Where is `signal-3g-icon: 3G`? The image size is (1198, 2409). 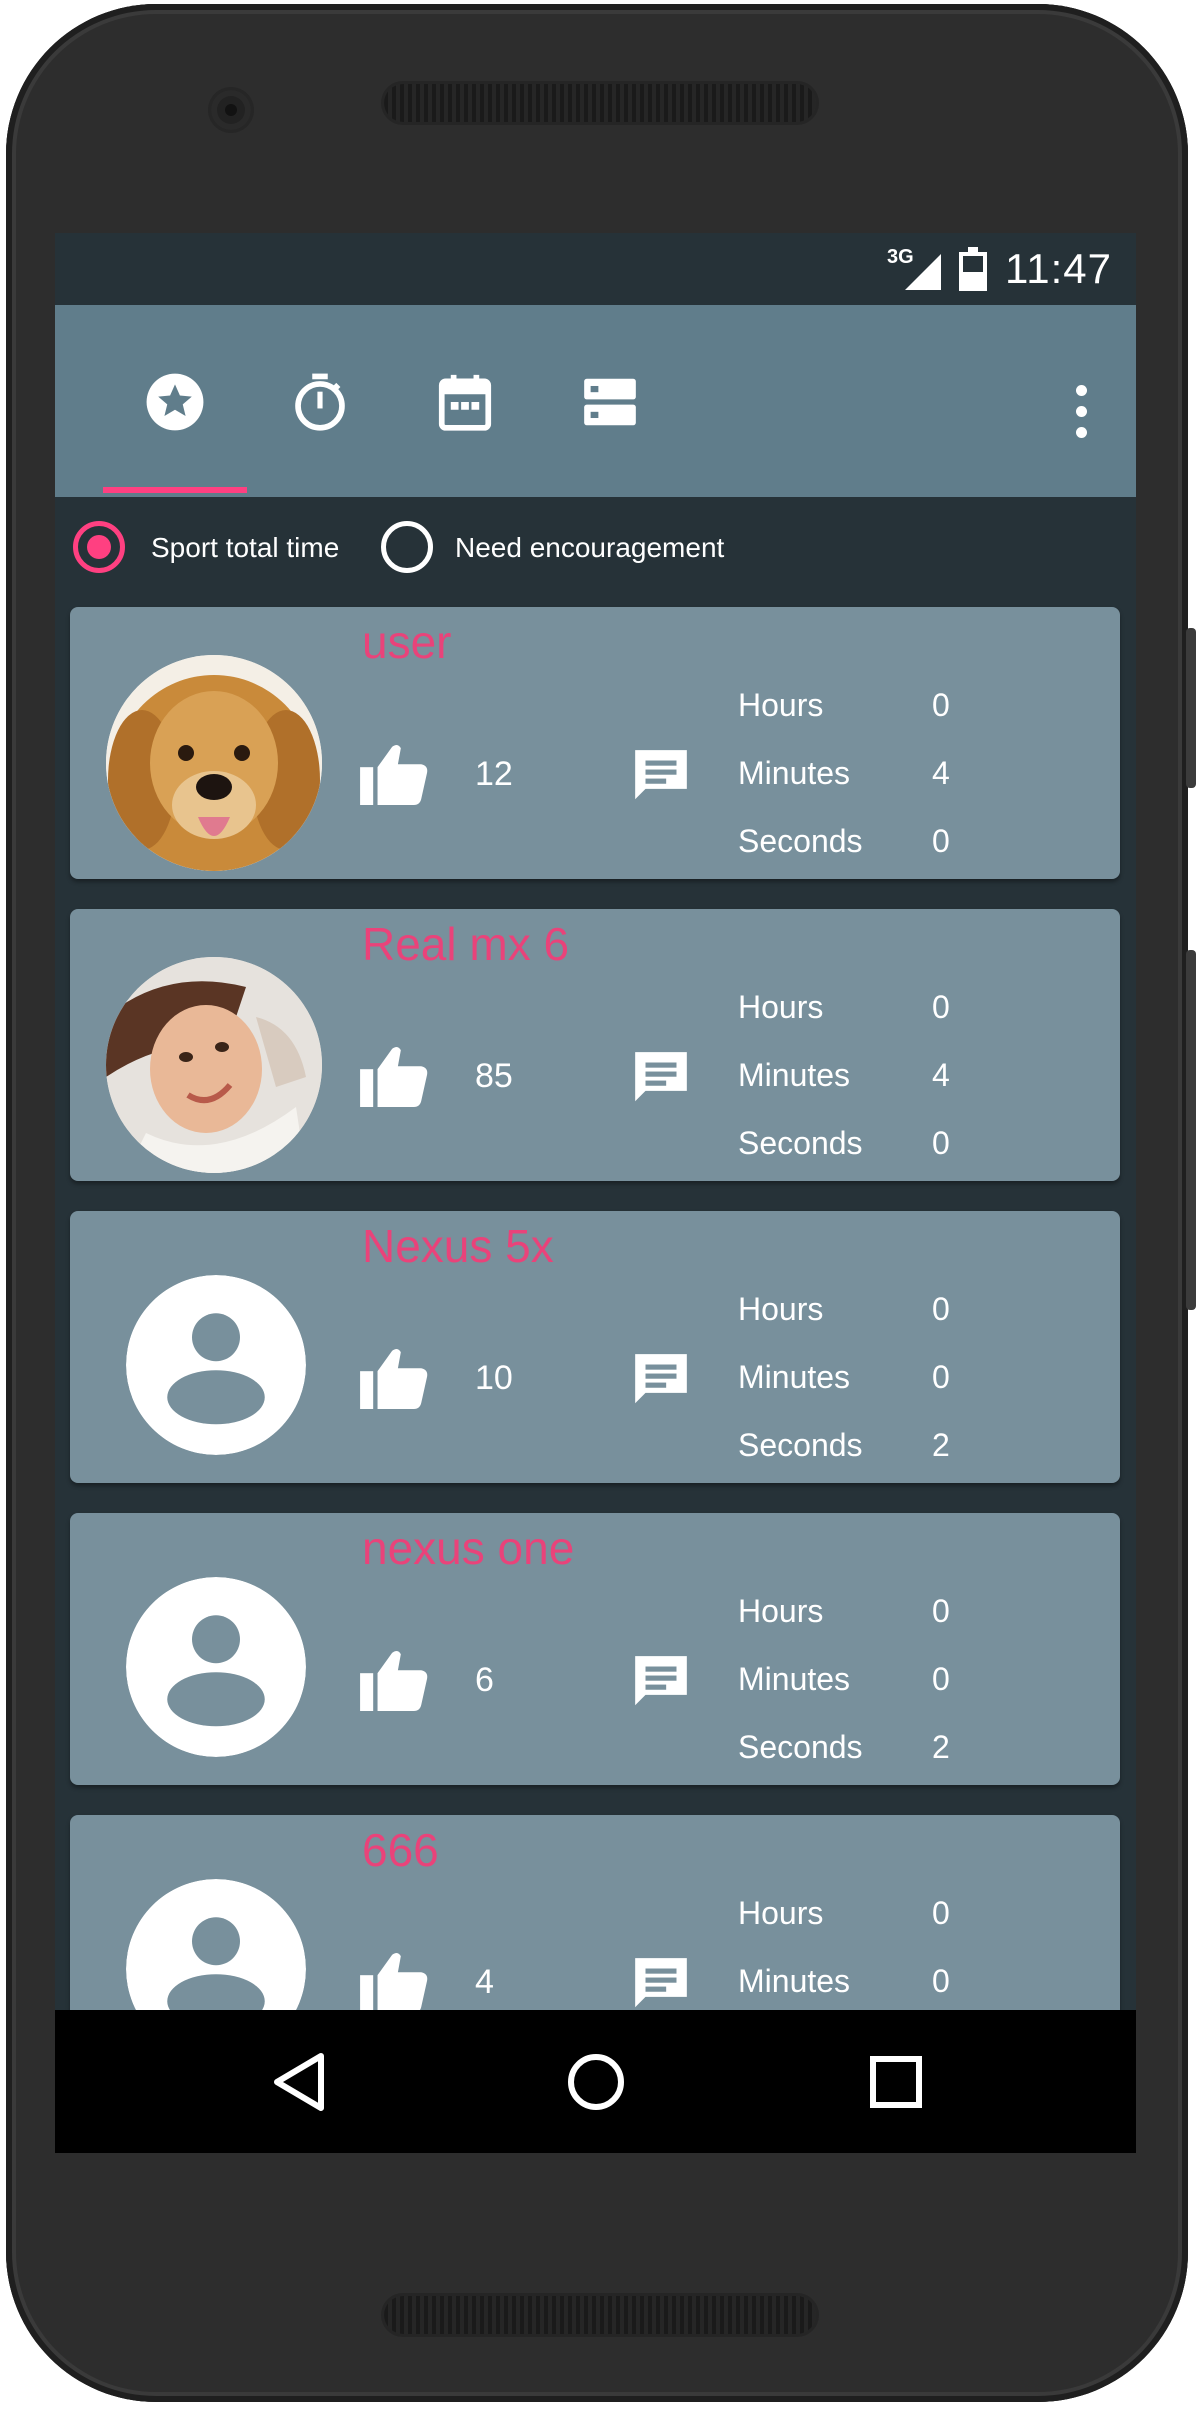 signal-3g-icon: 3G is located at coordinates (914, 269).